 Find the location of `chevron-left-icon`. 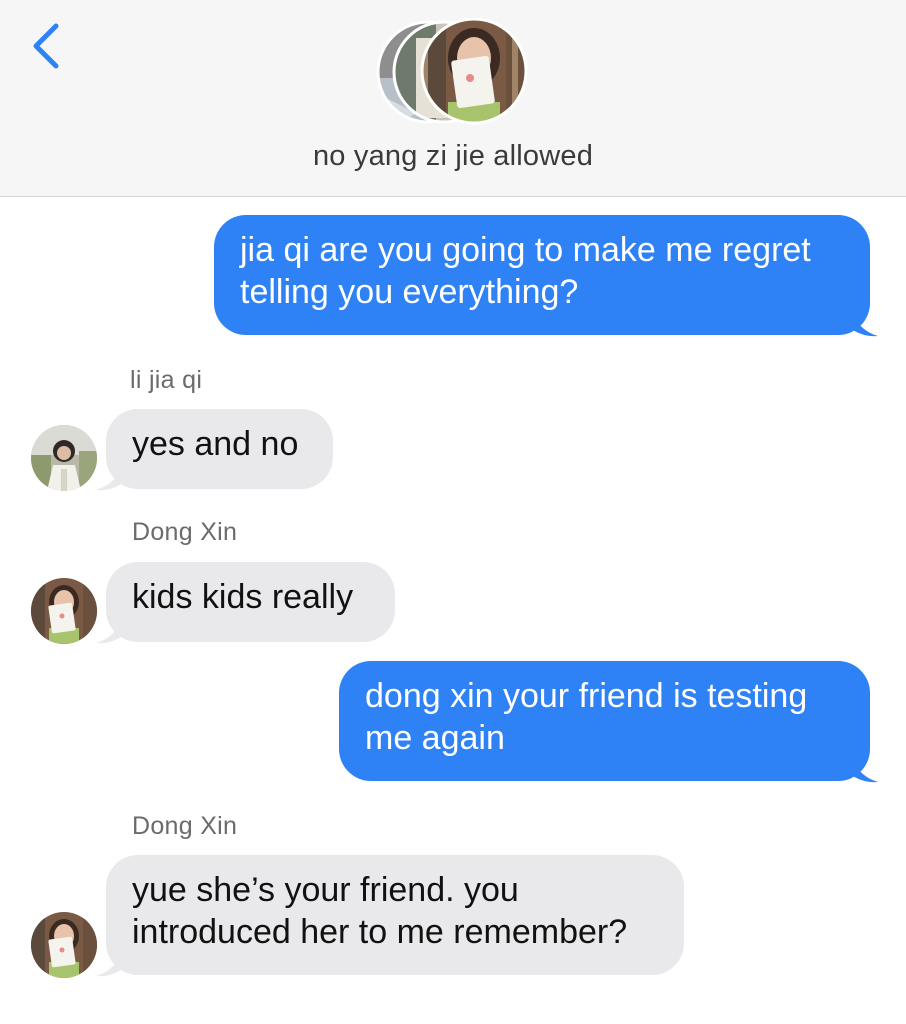

chevron-left-icon is located at coordinates (46, 46).